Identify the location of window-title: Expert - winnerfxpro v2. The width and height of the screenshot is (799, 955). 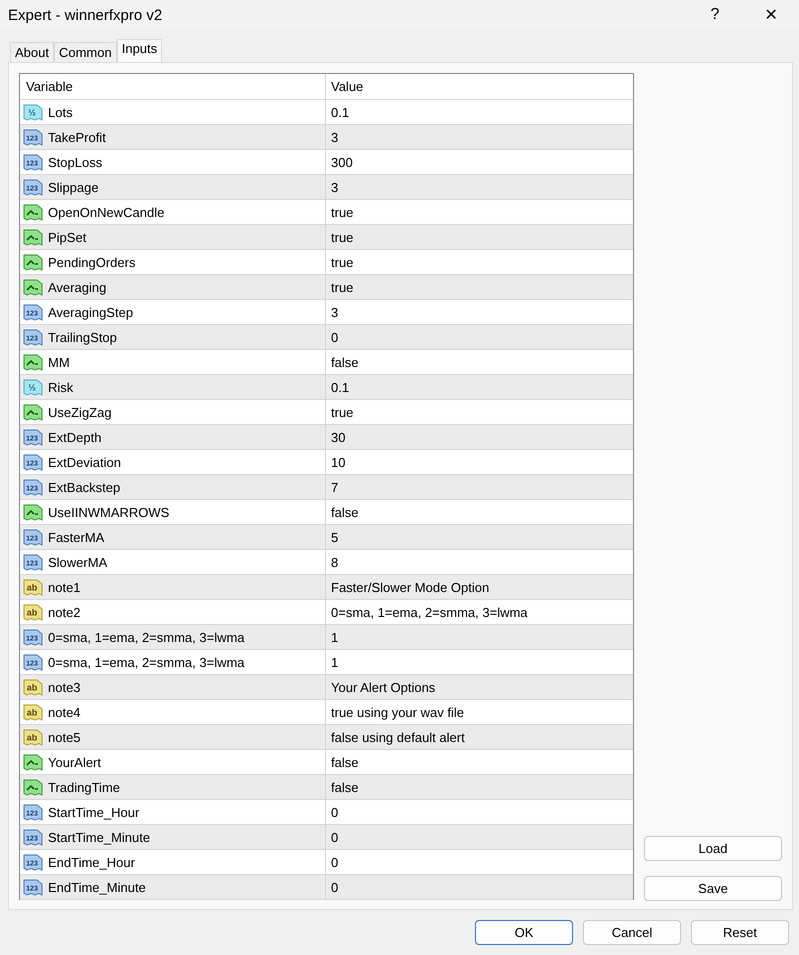
(85, 15).